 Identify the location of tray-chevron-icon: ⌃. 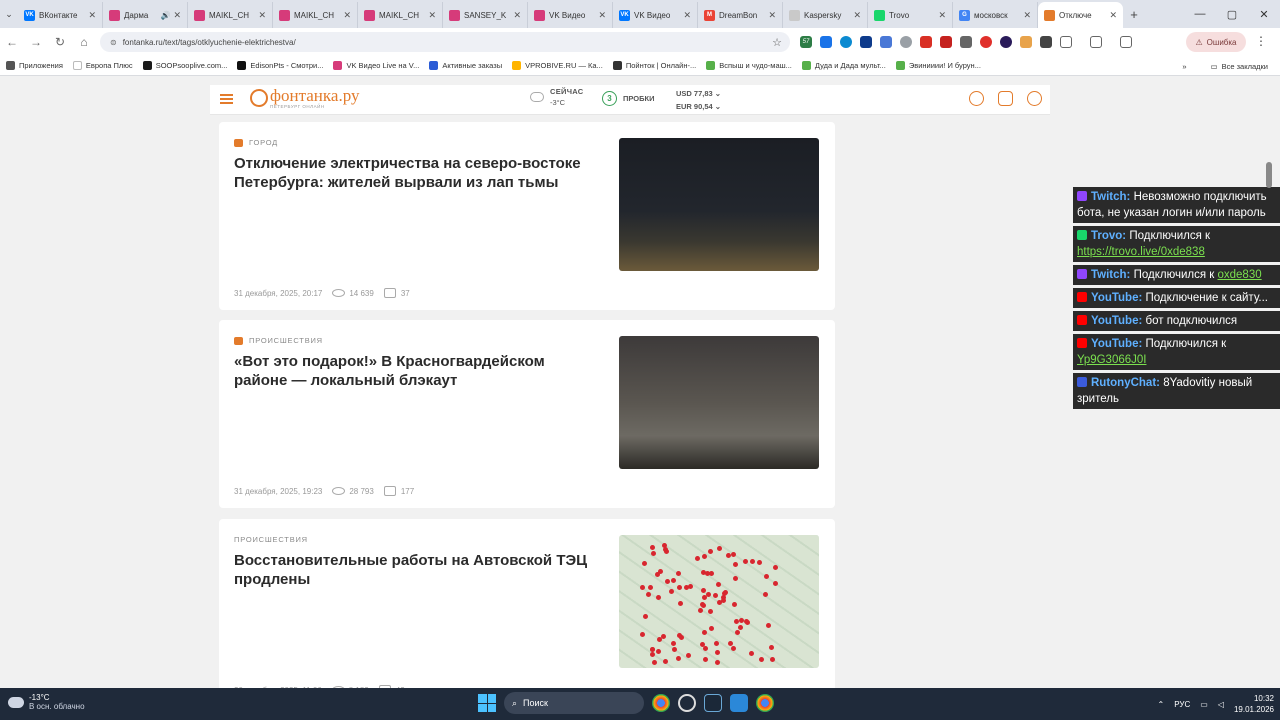
(1161, 704).